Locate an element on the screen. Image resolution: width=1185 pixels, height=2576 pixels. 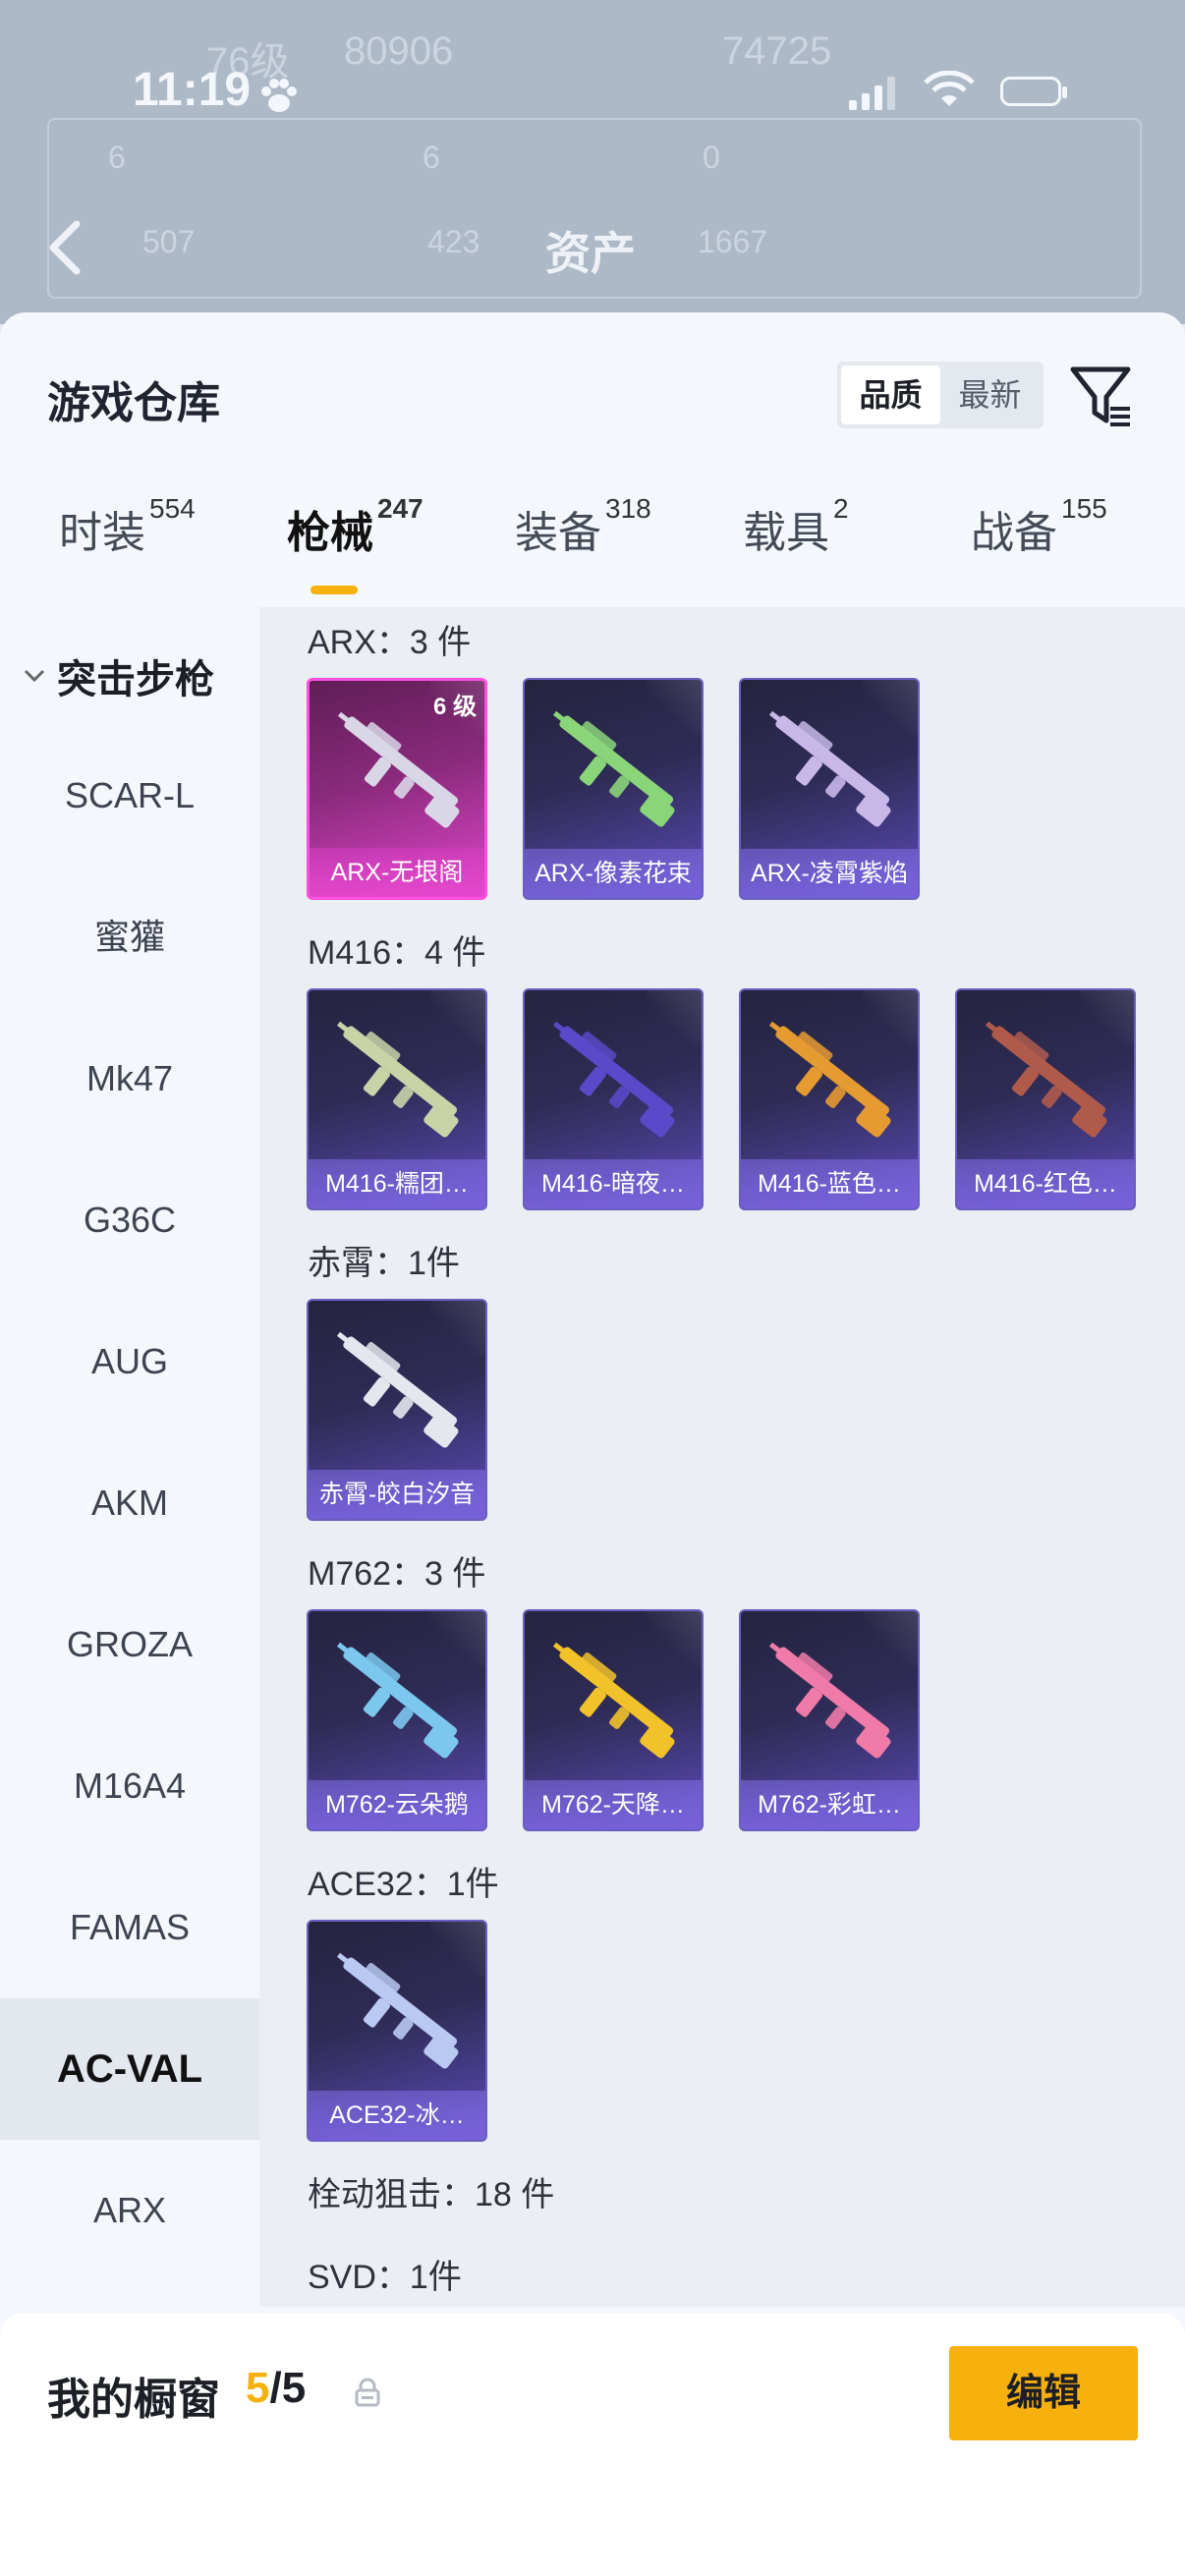
group-title: M762：3 件 is located at coordinates (397, 1574).